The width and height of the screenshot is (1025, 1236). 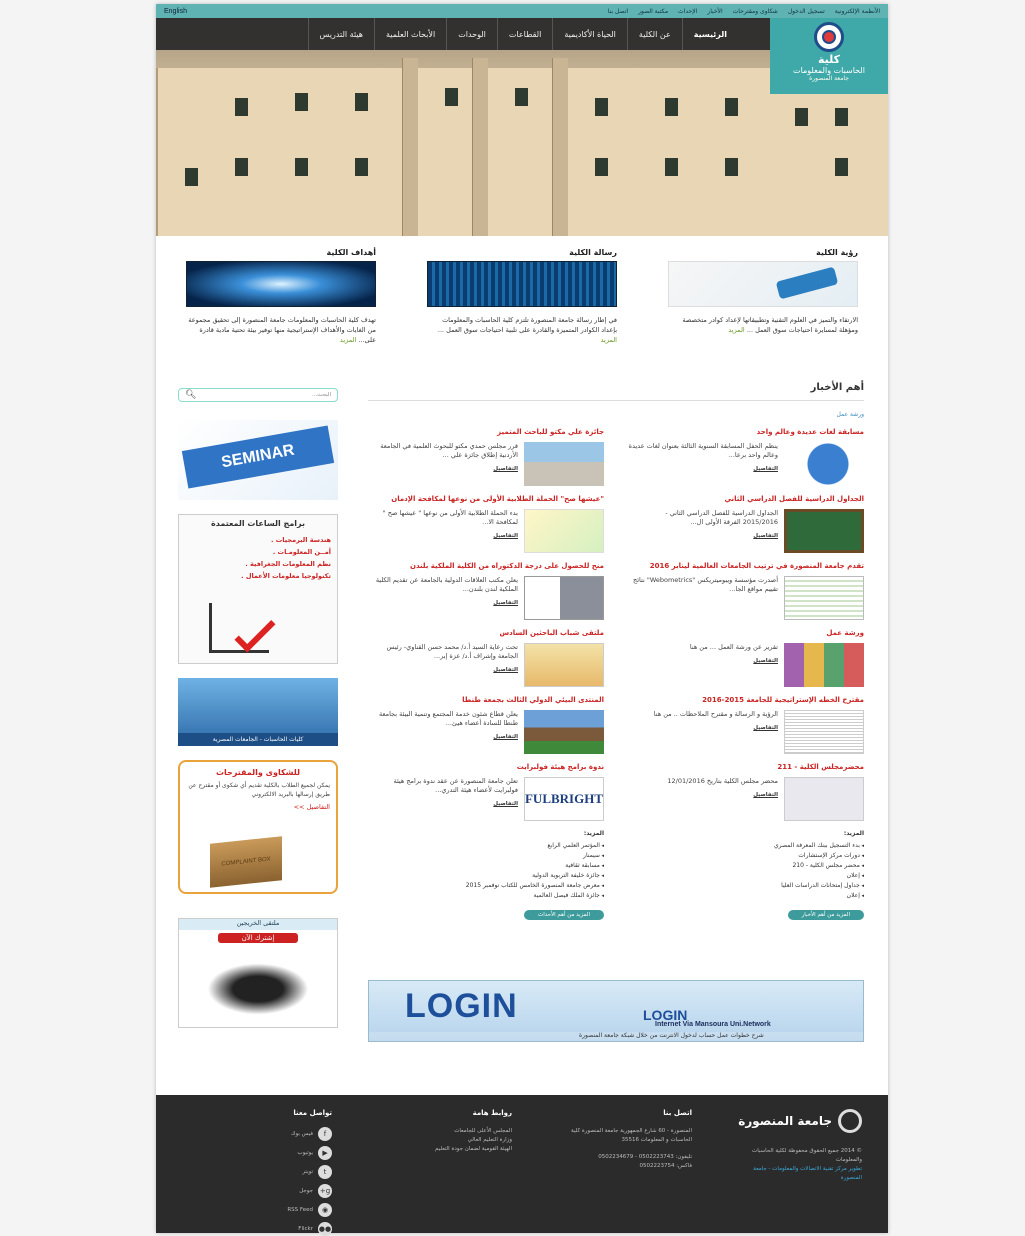 What do you see at coordinates (755, 11) in the screenshot?
I see `top-link-complaints: شكاوى ومقترحات` at bounding box center [755, 11].